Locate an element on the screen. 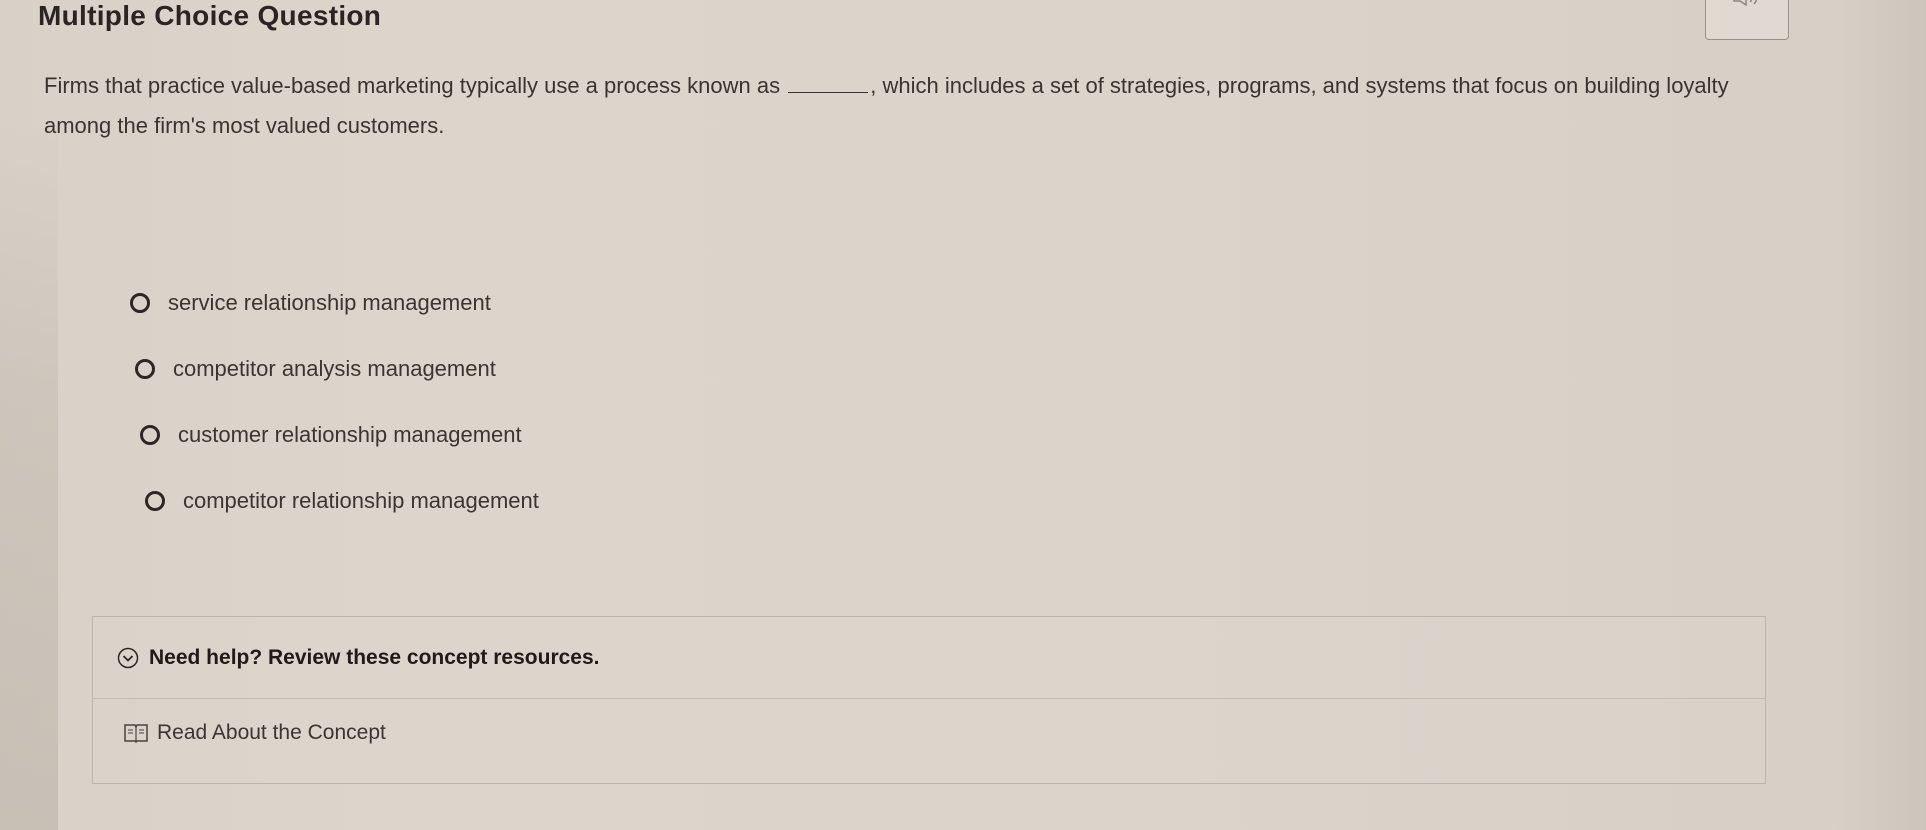  choice-label: competitor relationship management is located at coordinates (361, 500).